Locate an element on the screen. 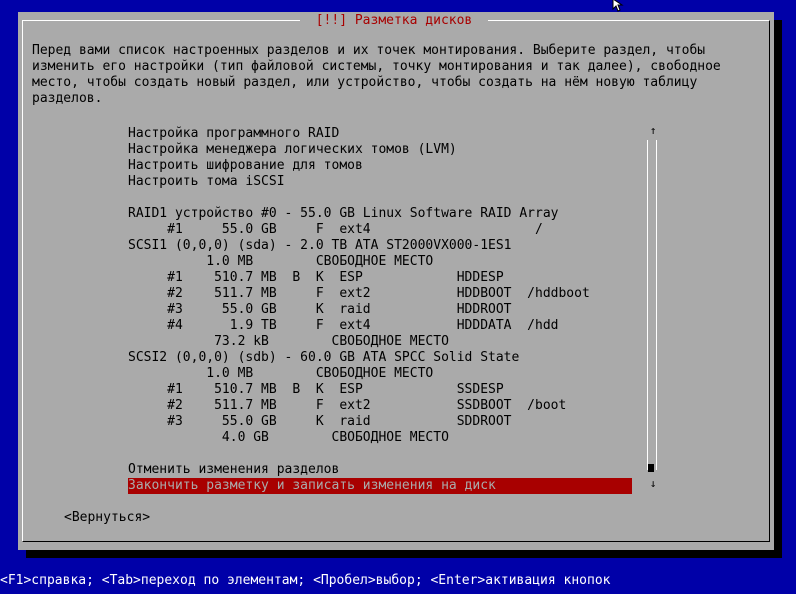 The height and width of the screenshot is (594, 796). list-item: #1 510.7 MB B K ESP SSDESP is located at coordinates (380, 390).